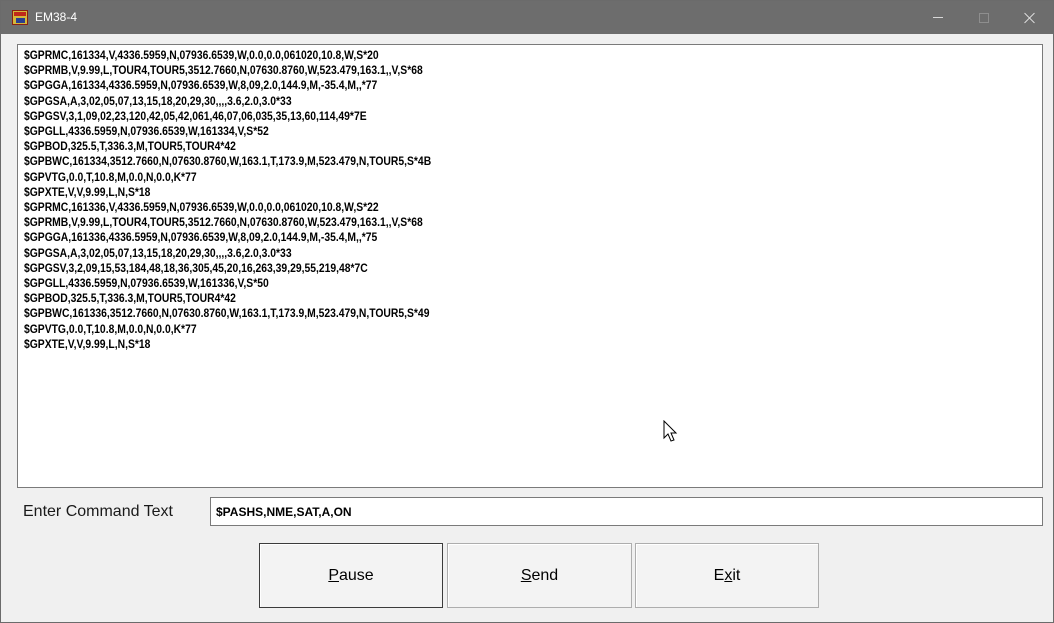 The width and height of the screenshot is (1054, 623). I want to click on close-icon, so click(1030, 18).